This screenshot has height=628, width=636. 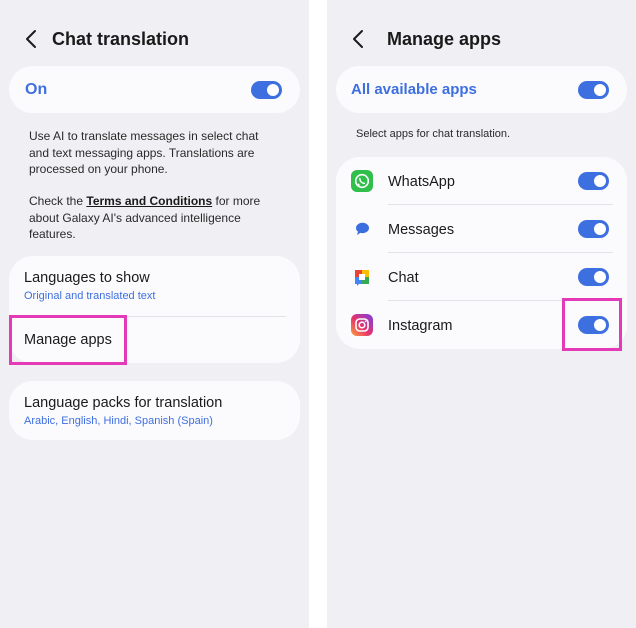 What do you see at coordinates (592, 324) in the screenshot?
I see `instagram-toggle-highlight` at bounding box center [592, 324].